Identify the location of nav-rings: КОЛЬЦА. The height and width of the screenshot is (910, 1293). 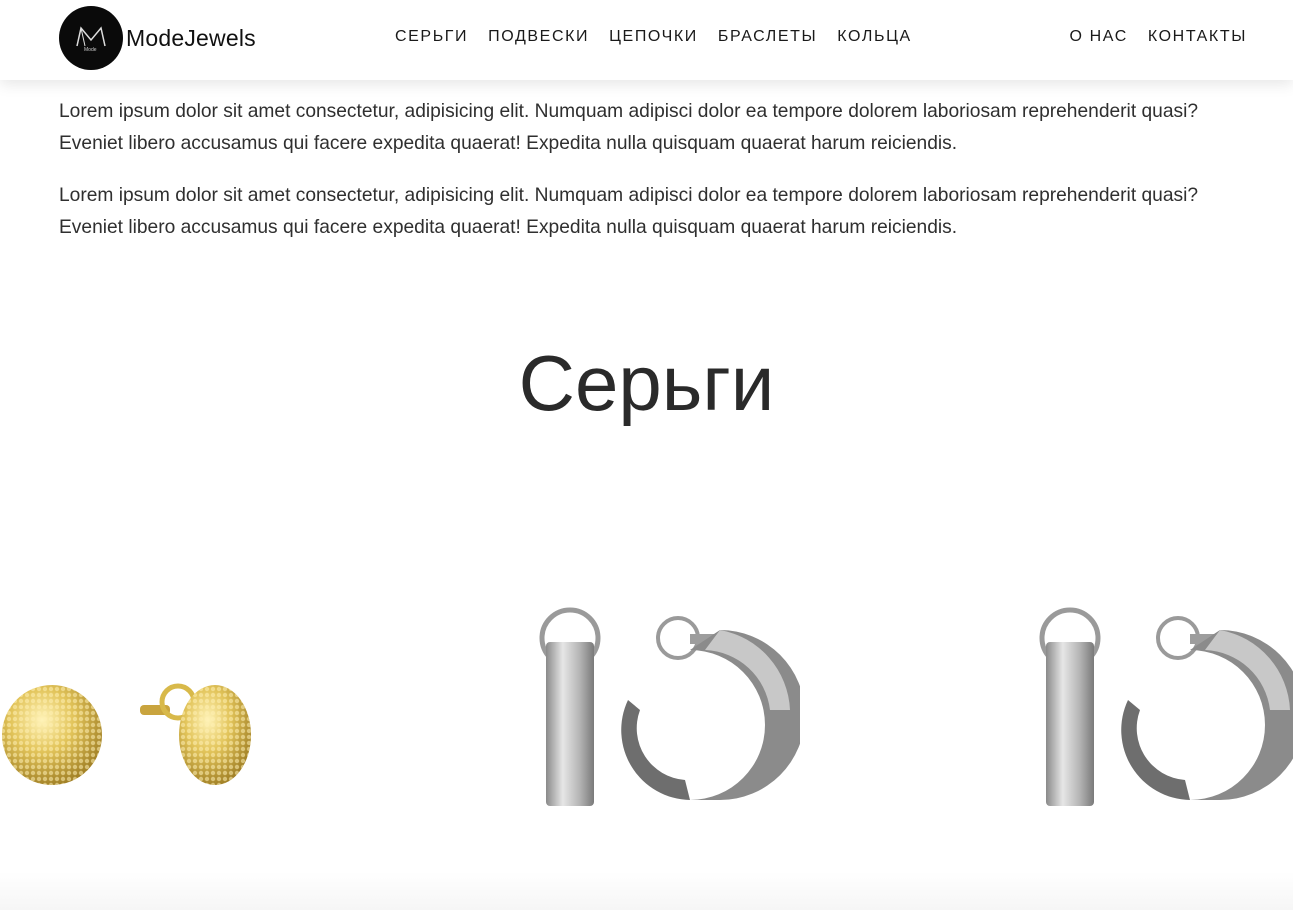
(874, 37).